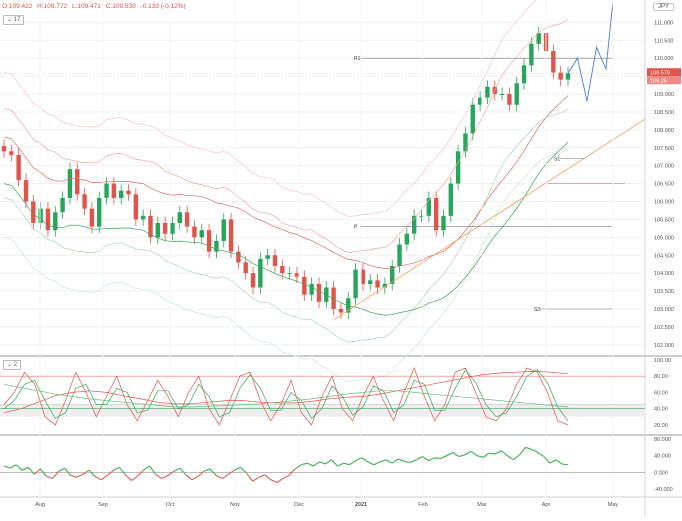 This screenshot has width=682, height=521. I want to click on price-tick-label: 106.500, so click(664, 185).